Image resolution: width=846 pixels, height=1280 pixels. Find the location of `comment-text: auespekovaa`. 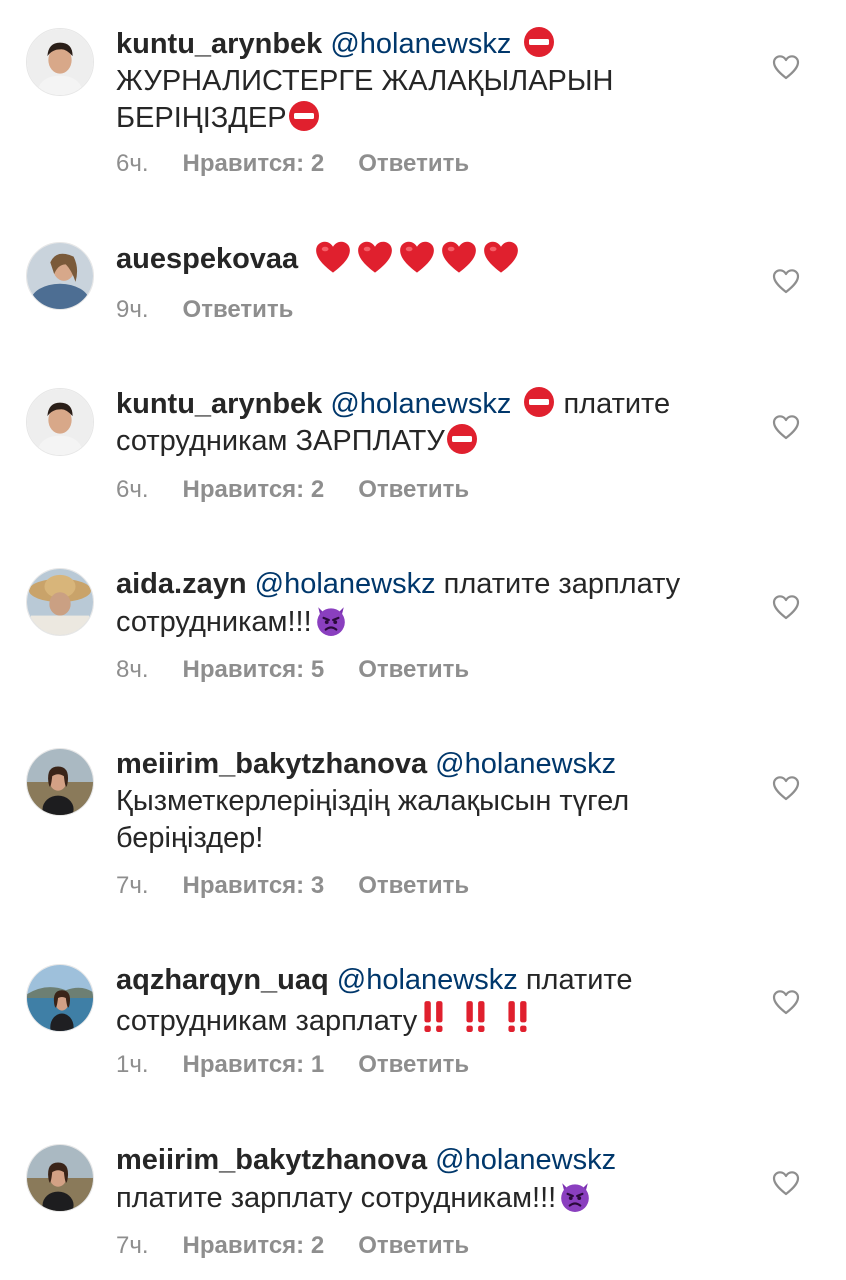

comment-text: auespekovaa is located at coordinates (431, 259).